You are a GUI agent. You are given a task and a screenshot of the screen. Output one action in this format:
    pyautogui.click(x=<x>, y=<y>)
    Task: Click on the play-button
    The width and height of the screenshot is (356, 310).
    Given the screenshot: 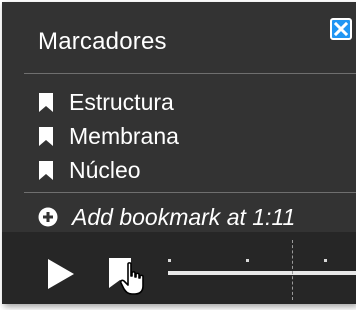 What is the action you would take?
    pyautogui.click(x=61, y=276)
    